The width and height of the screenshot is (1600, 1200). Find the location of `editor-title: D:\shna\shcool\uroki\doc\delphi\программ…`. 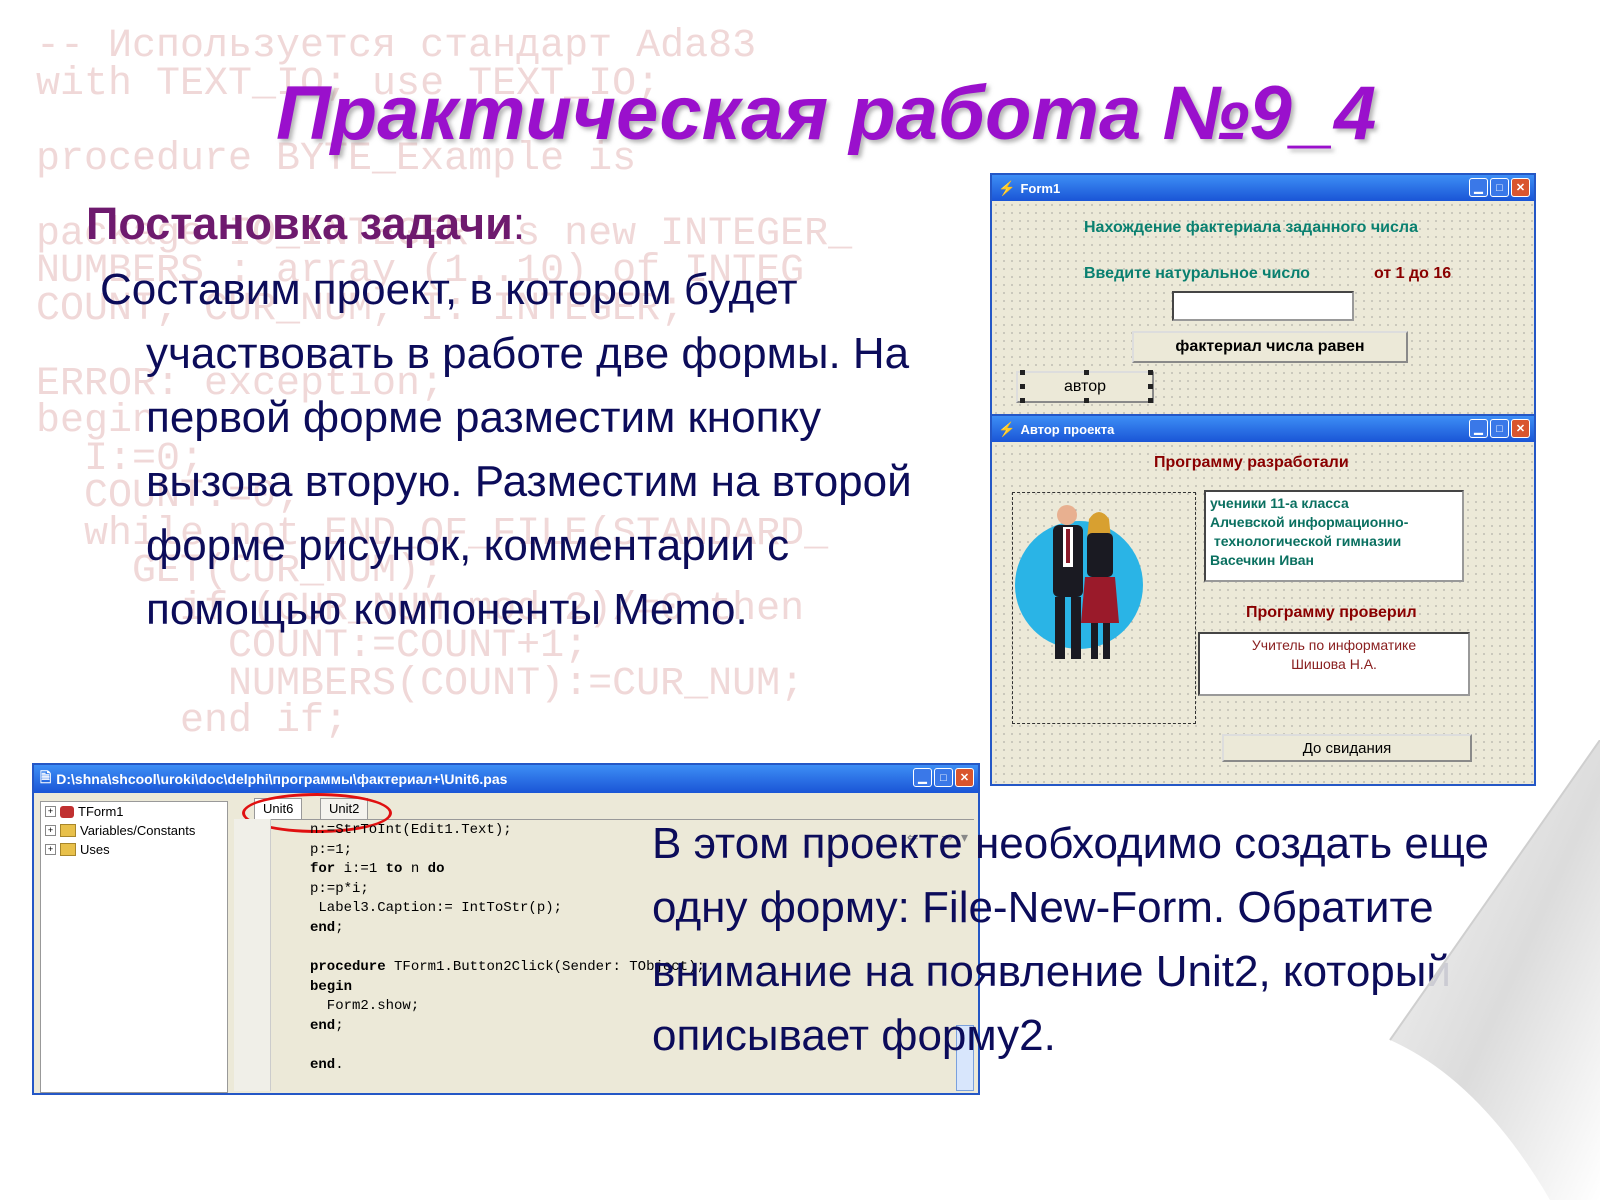

editor-title: D:\shna\shcool\uroki\doc\delphi\программ… is located at coordinates (282, 779).